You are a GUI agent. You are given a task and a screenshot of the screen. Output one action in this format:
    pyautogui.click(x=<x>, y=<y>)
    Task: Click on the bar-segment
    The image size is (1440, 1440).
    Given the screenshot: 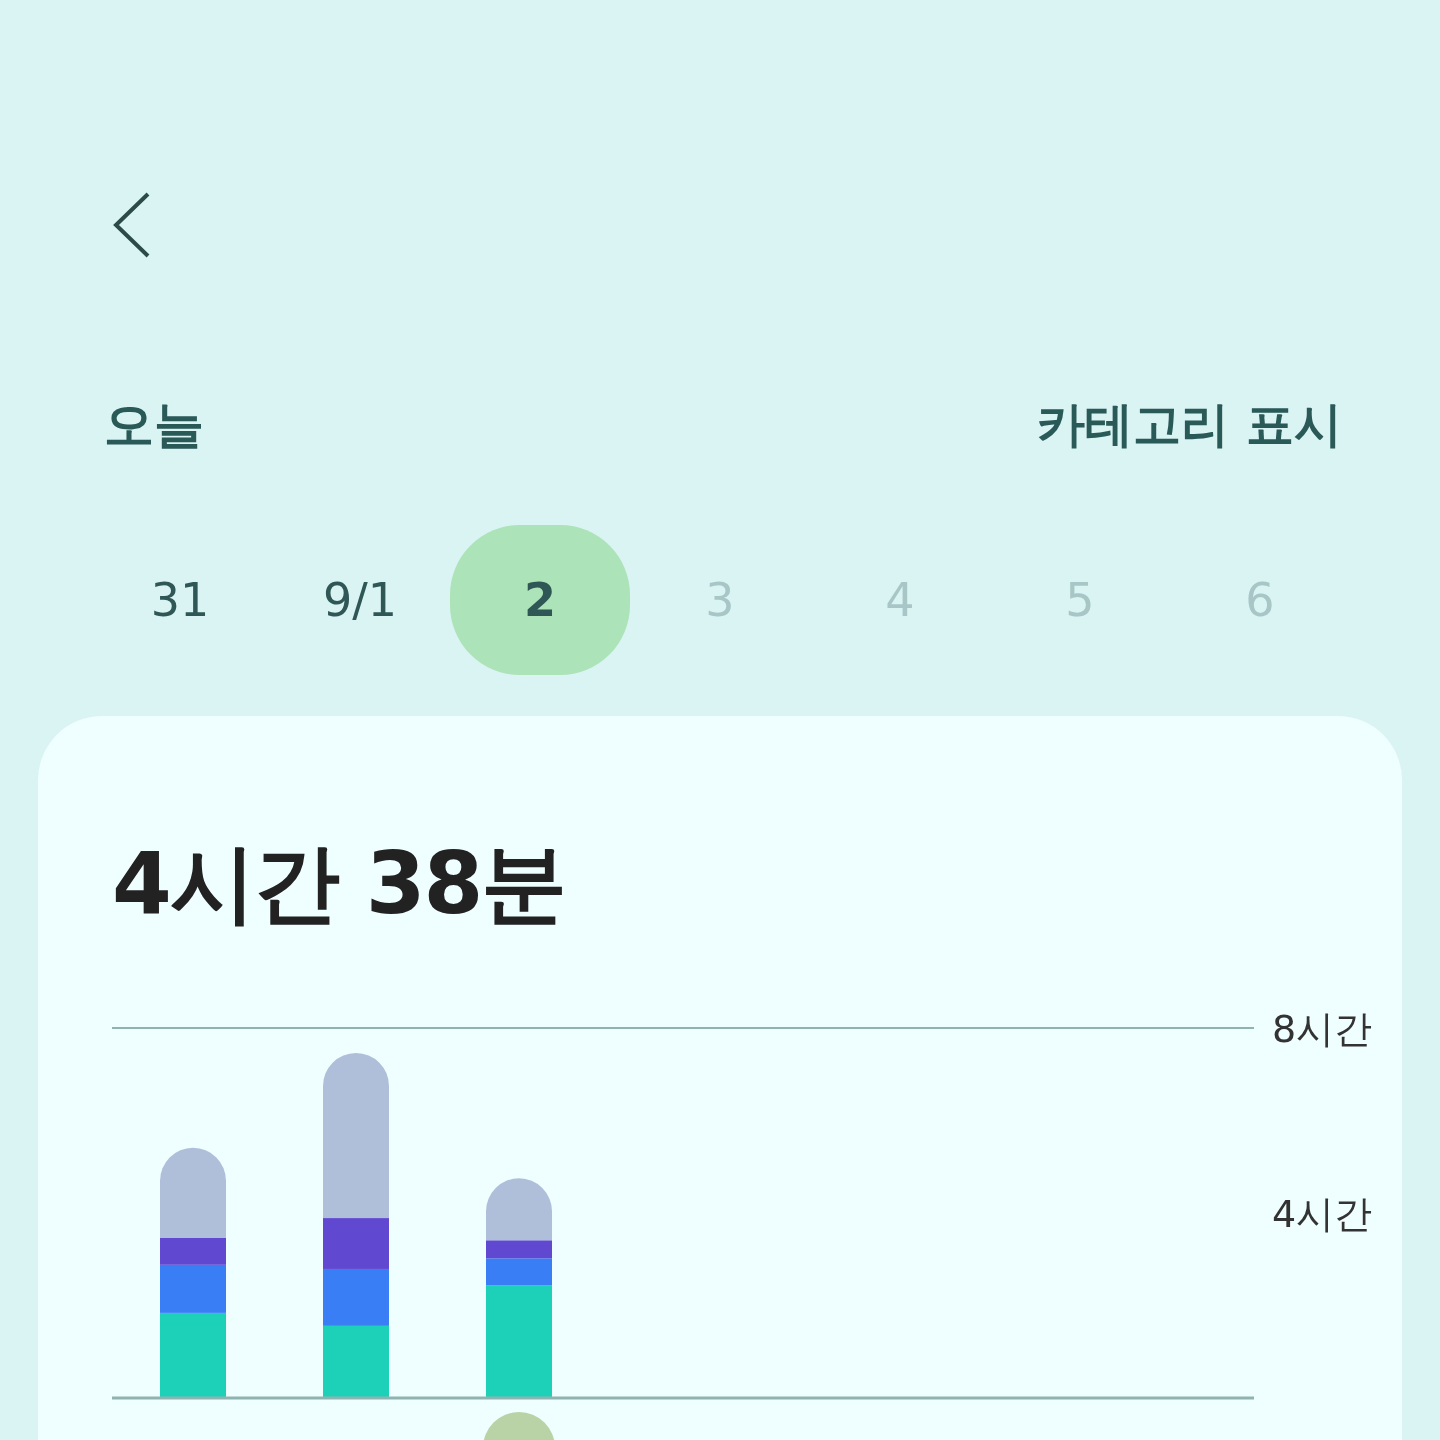 What is the action you would take?
    pyautogui.click(x=356, y=1297)
    